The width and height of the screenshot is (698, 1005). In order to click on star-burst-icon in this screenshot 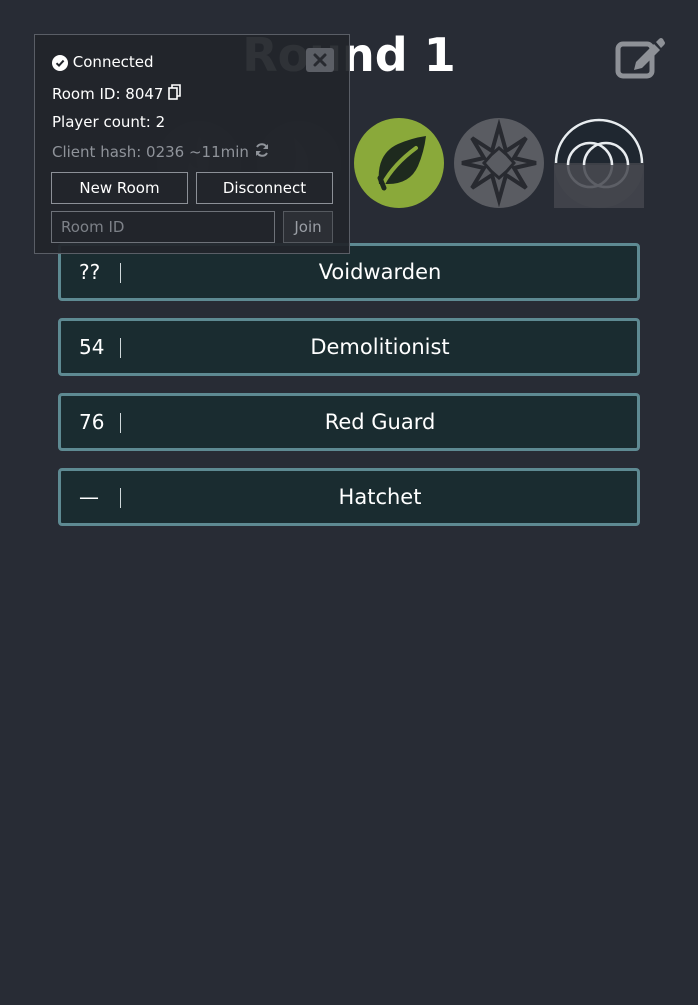, I will do `click(499, 163)`.